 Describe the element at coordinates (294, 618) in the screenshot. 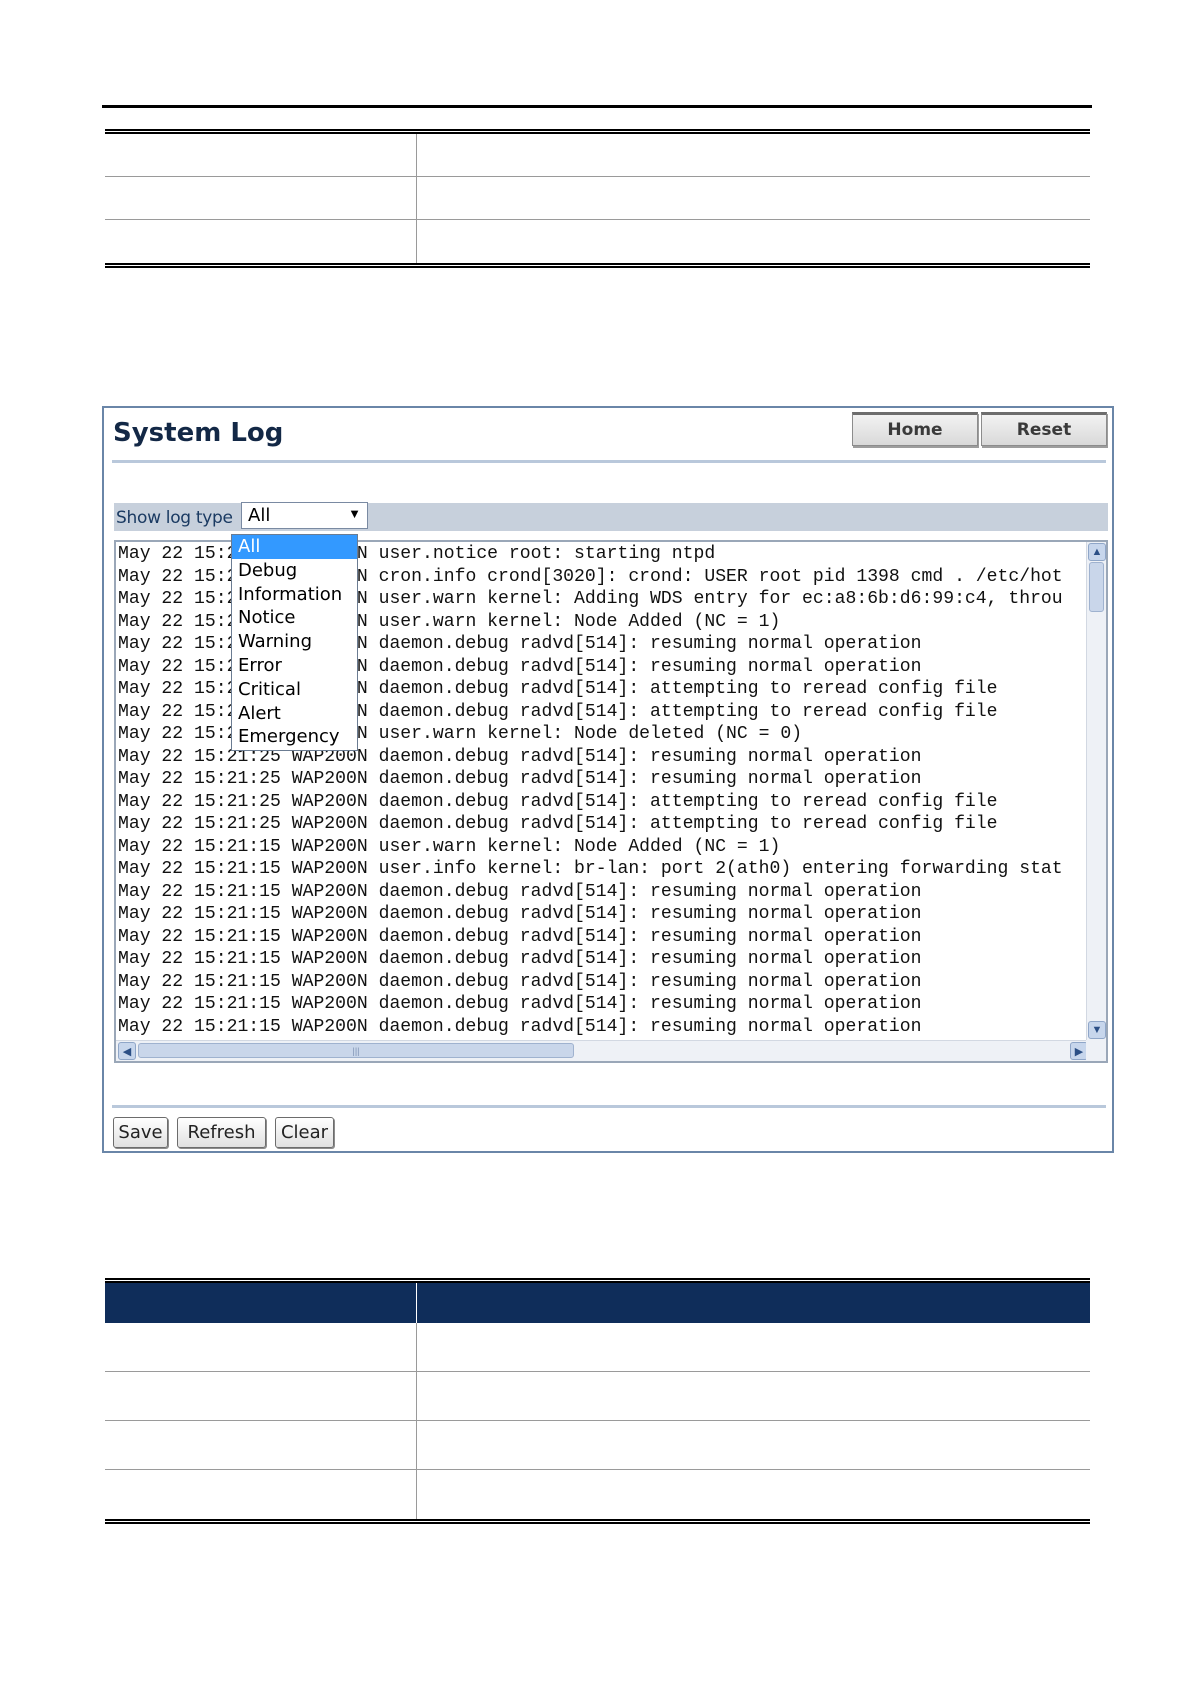

I see `log-type-option-notice: Notice` at that location.